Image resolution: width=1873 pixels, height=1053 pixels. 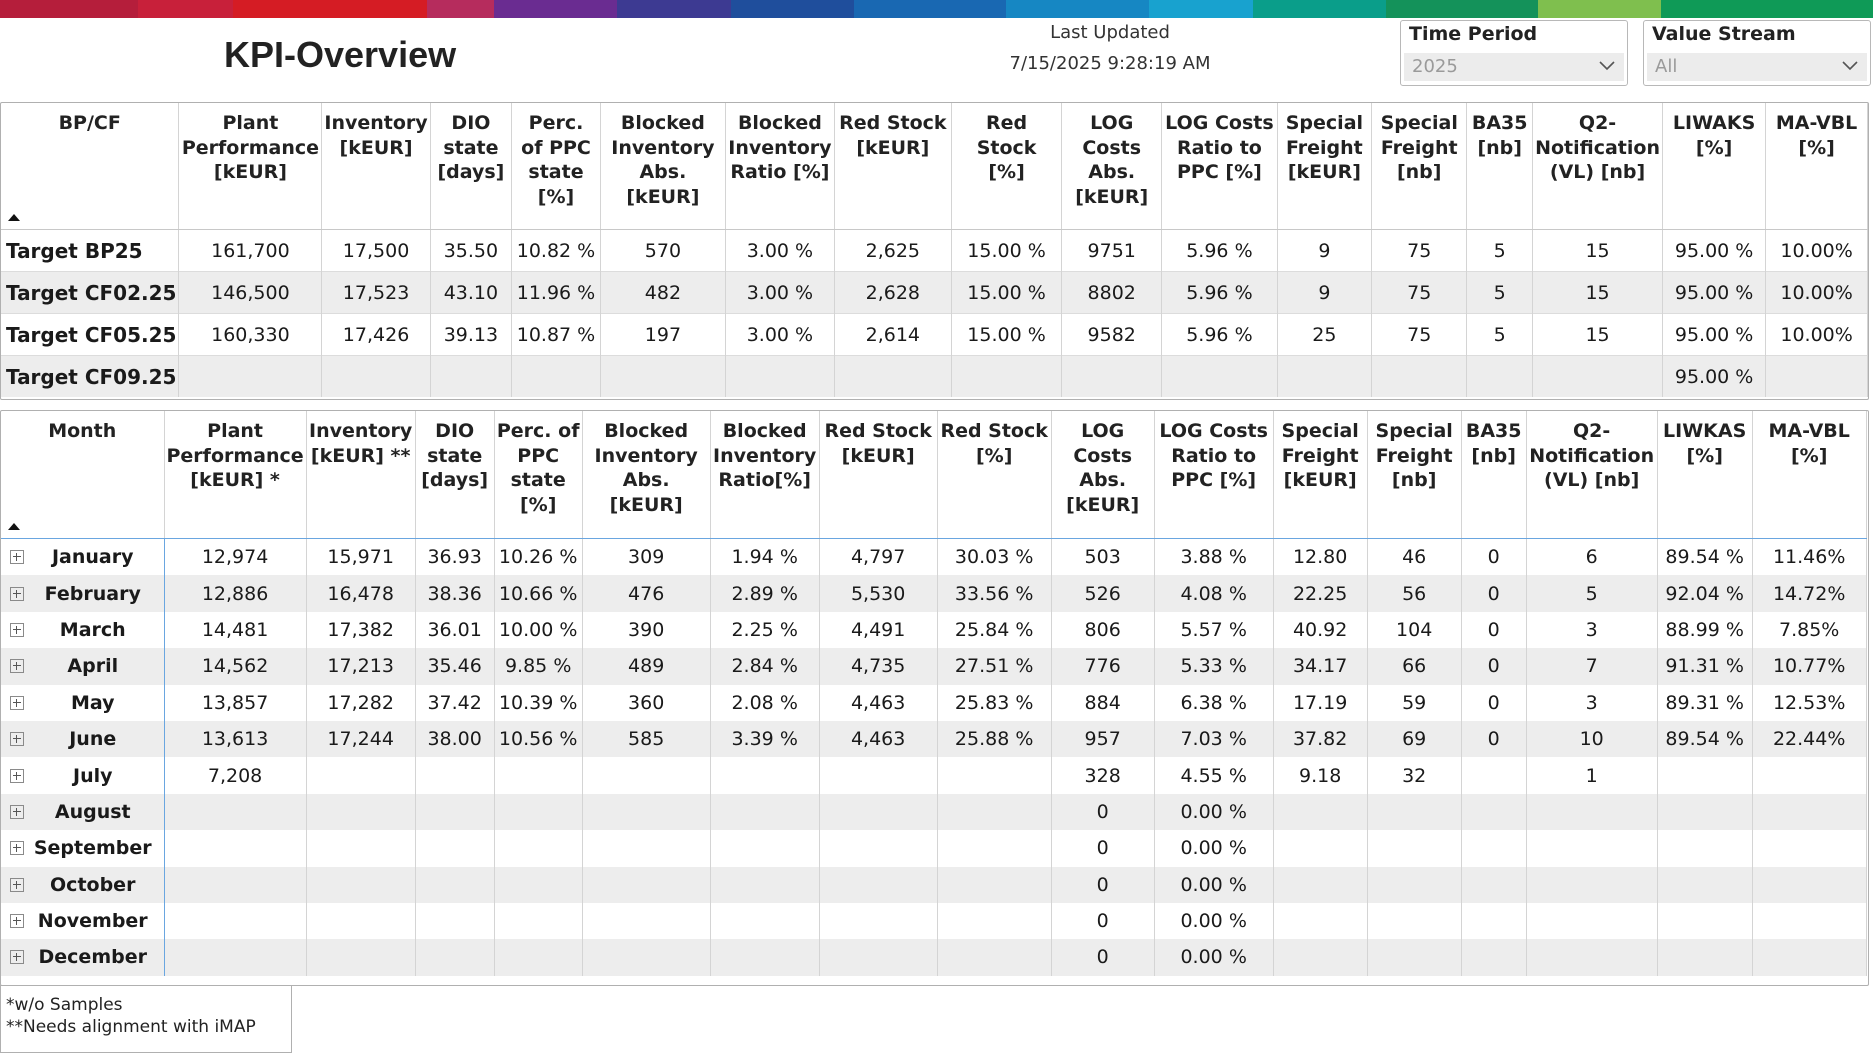 What do you see at coordinates (893, 166) in the screenshot?
I see `targets-col-header: Red Stock [kEUR]` at bounding box center [893, 166].